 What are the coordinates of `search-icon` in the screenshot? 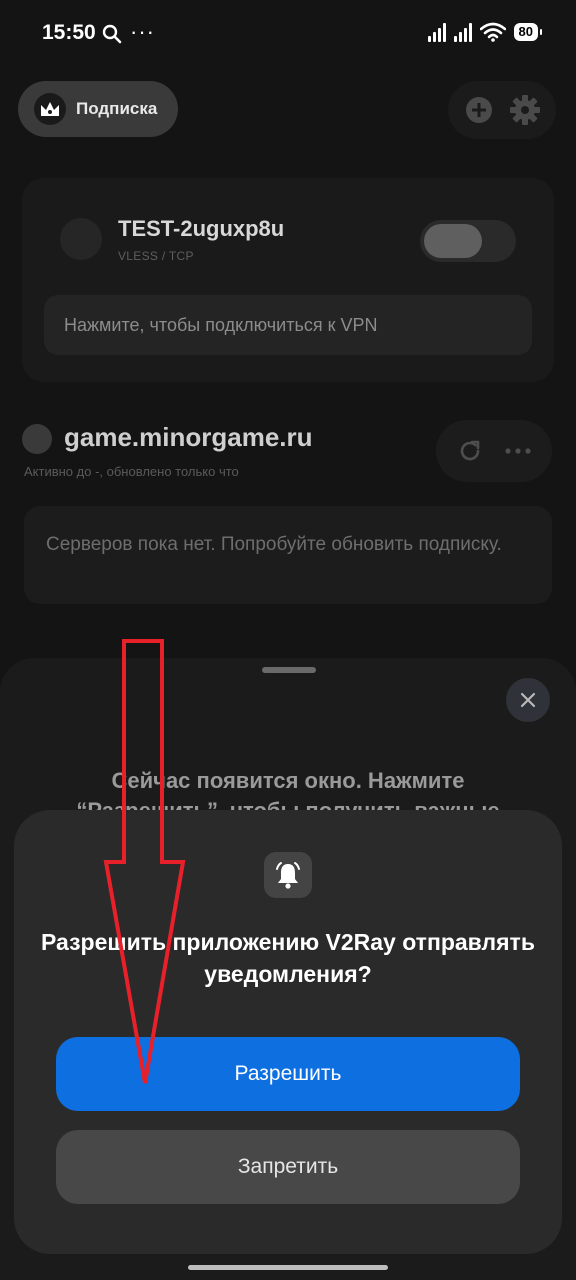 It's located at (112, 34).